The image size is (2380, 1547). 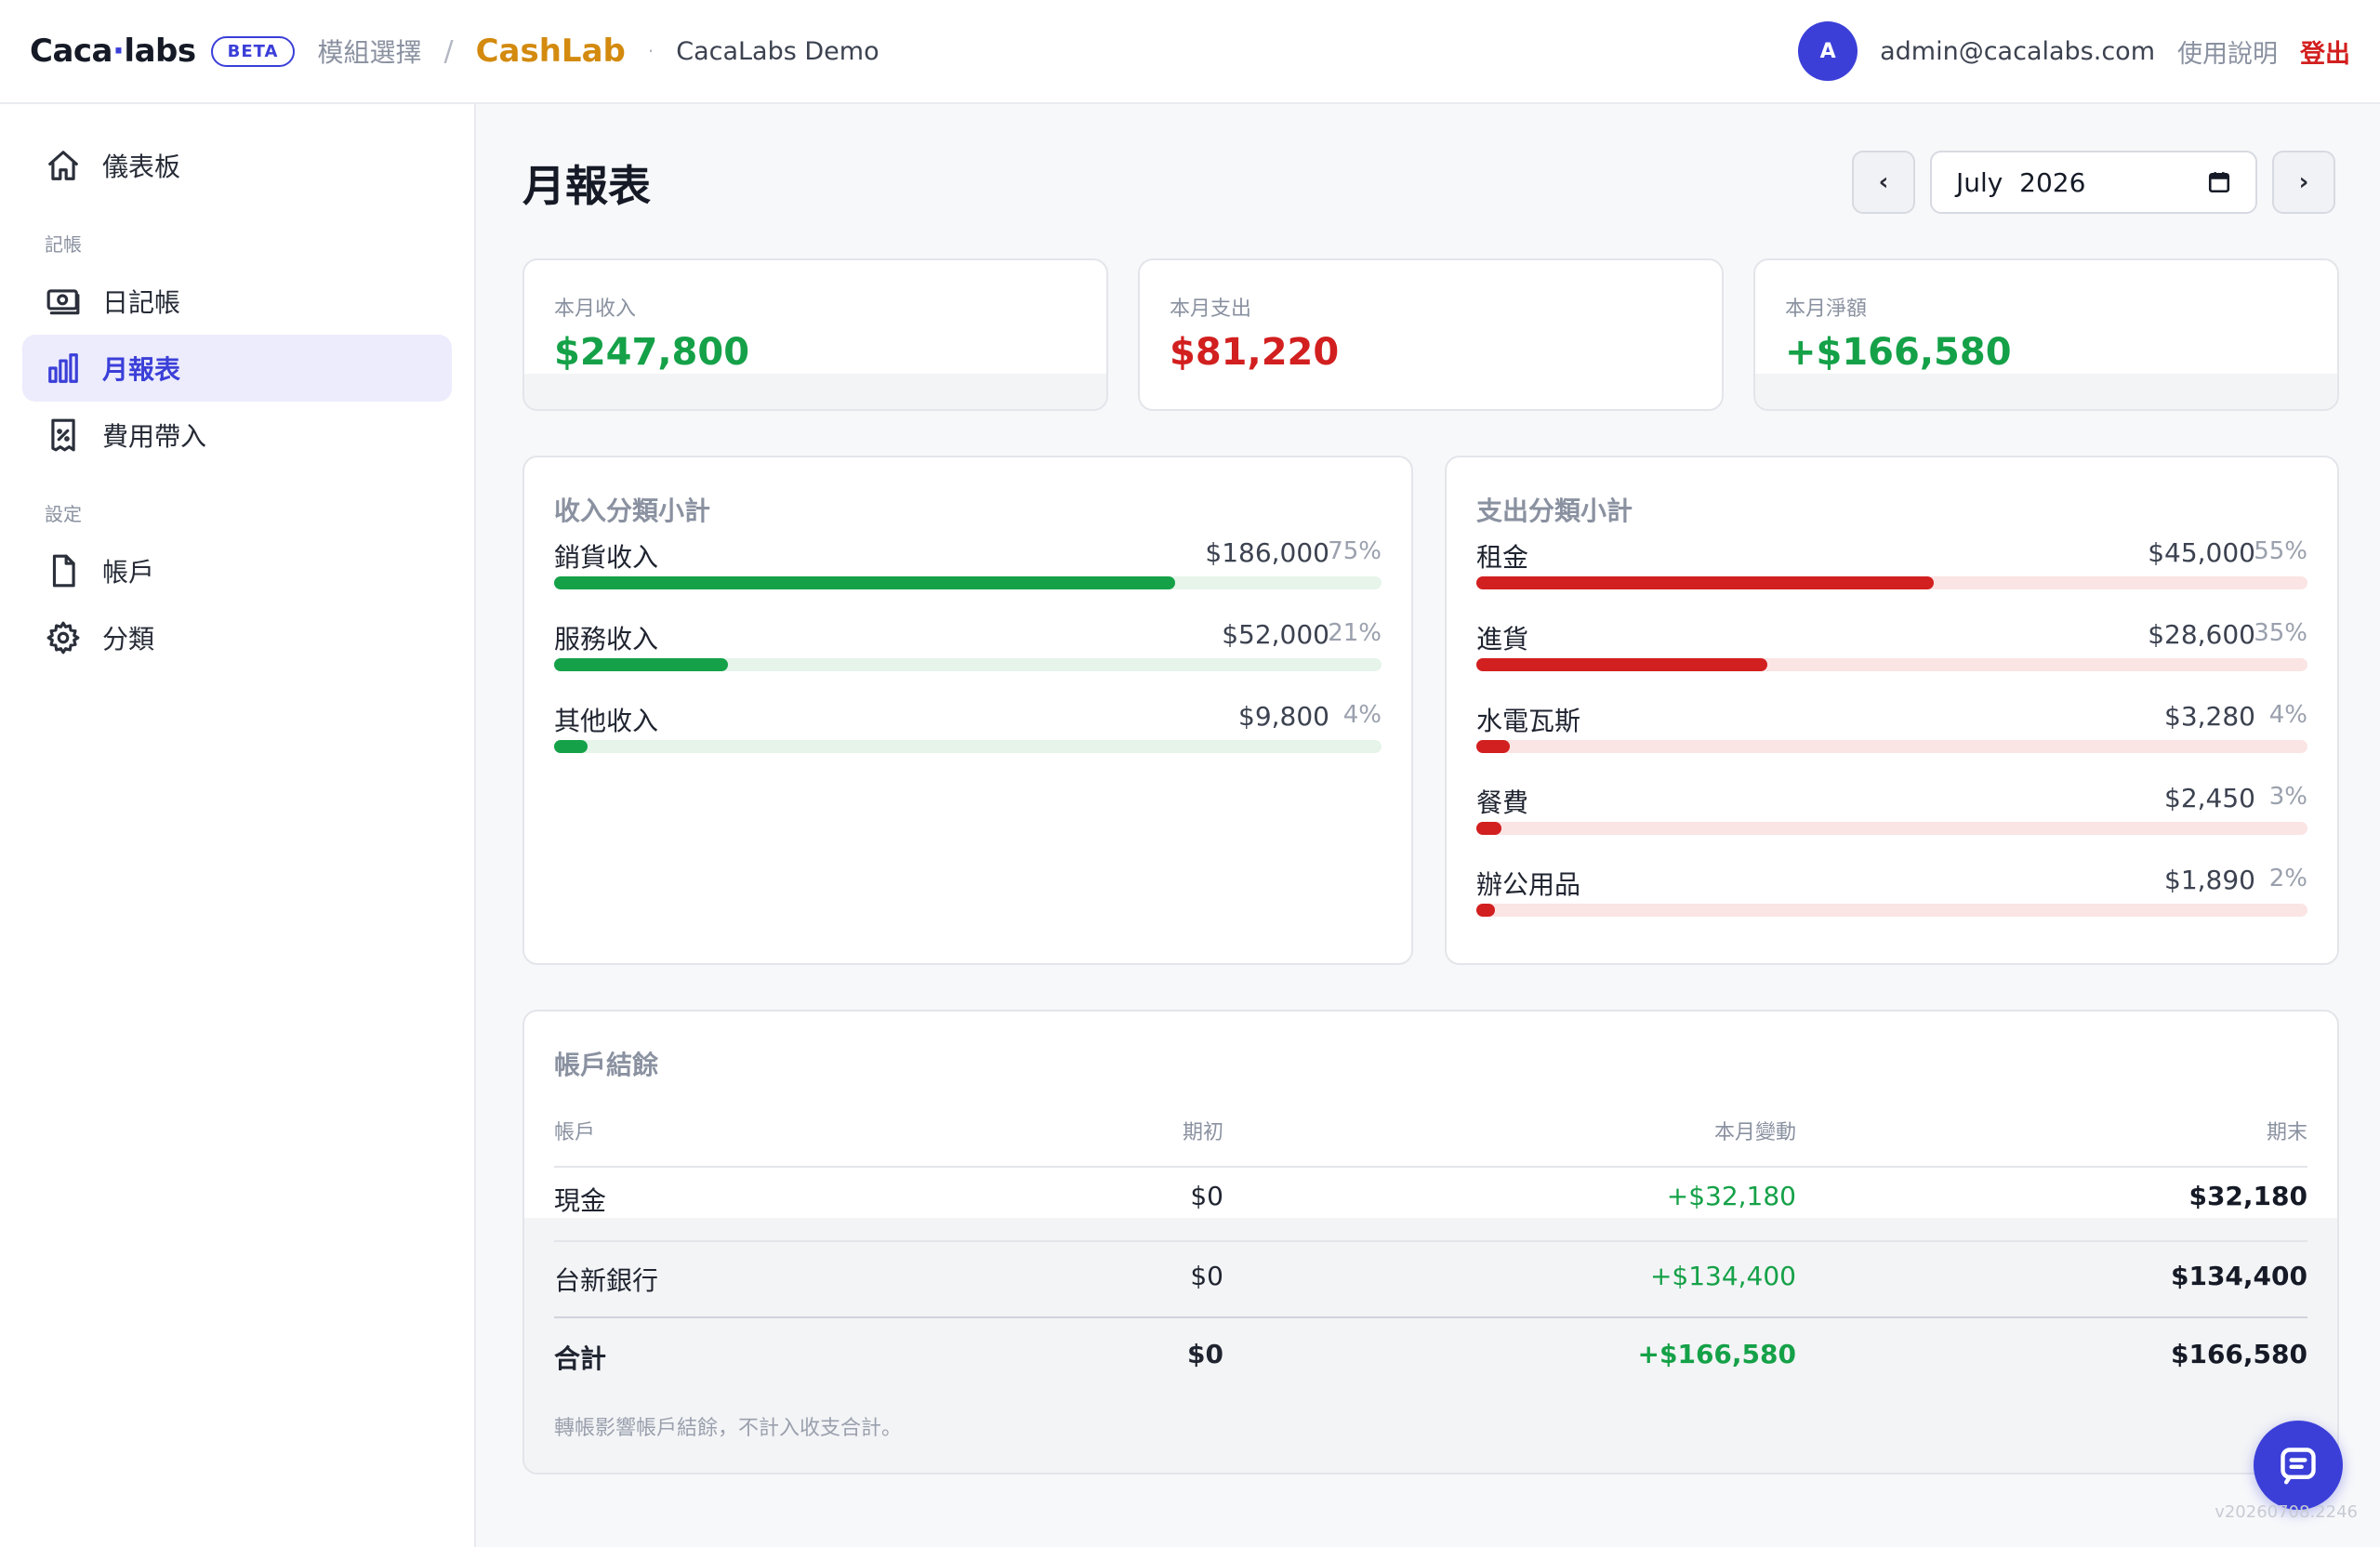 What do you see at coordinates (2325, 51) in the screenshot?
I see `logout-link: 登出` at bounding box center [2325, 51].